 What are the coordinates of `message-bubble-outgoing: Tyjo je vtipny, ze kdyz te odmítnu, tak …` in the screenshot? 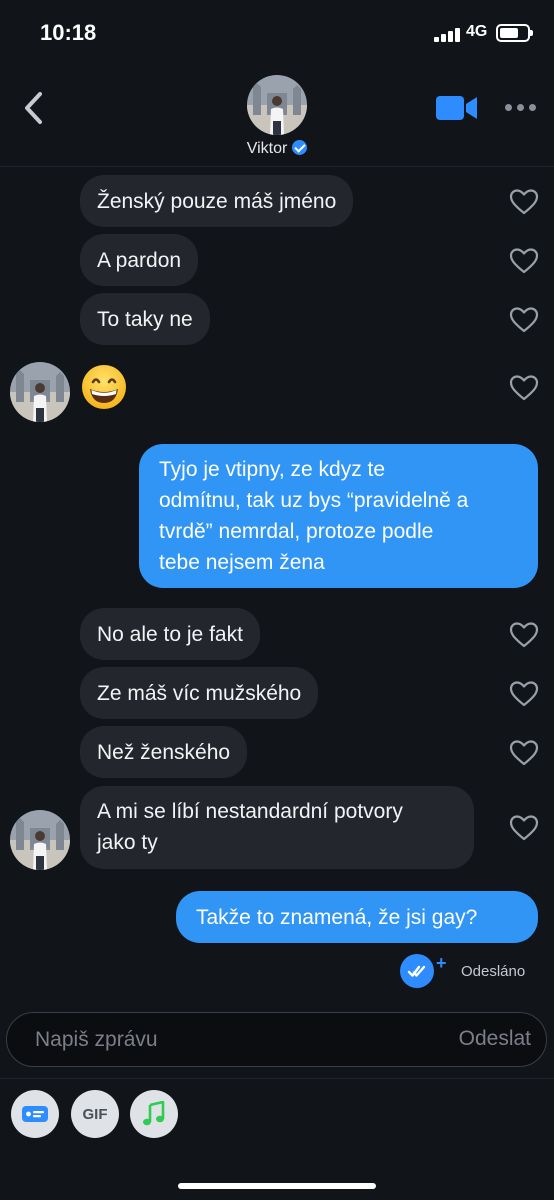 It's located at (338, 516).